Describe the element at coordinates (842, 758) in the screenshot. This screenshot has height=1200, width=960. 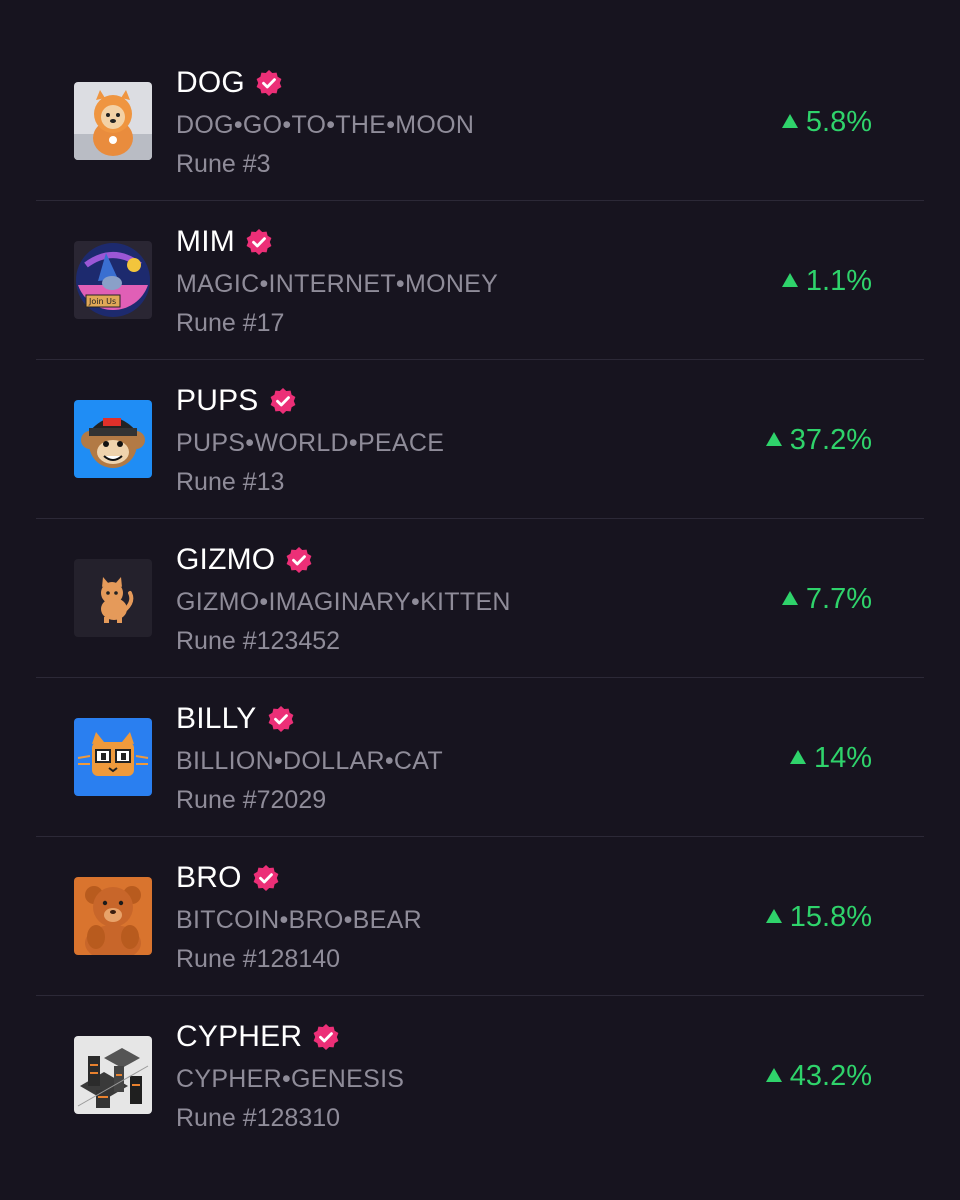
I see `price-change-value: 14%` at that location.